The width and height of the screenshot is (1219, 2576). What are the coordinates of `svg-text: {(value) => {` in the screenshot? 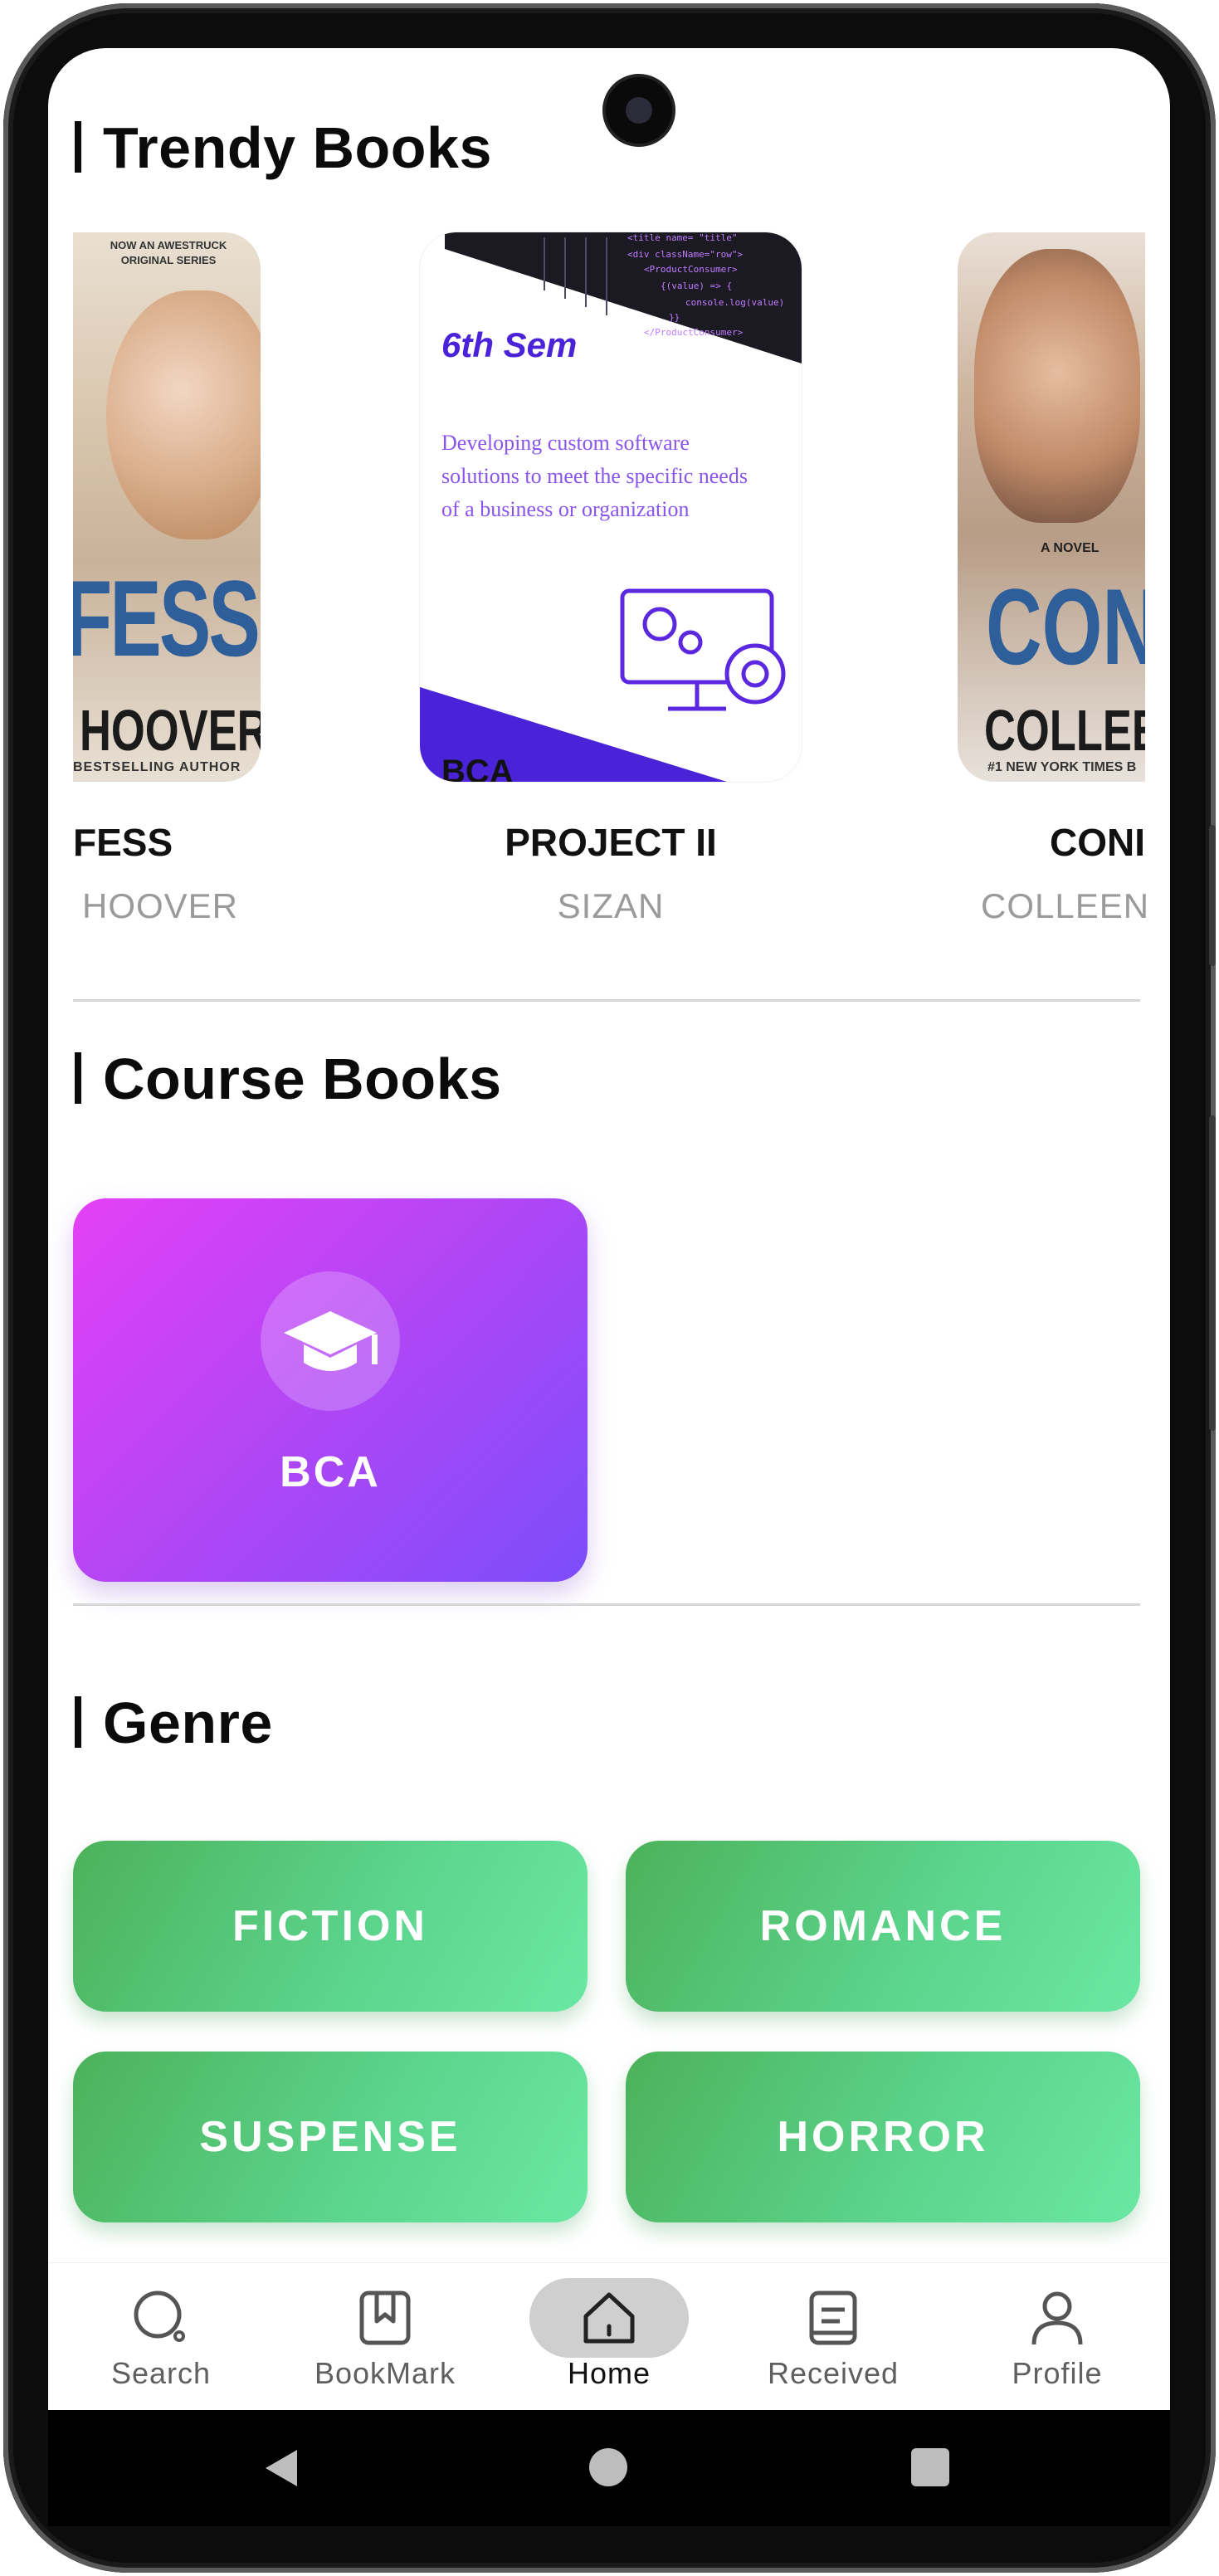 It's located at (697, 286).